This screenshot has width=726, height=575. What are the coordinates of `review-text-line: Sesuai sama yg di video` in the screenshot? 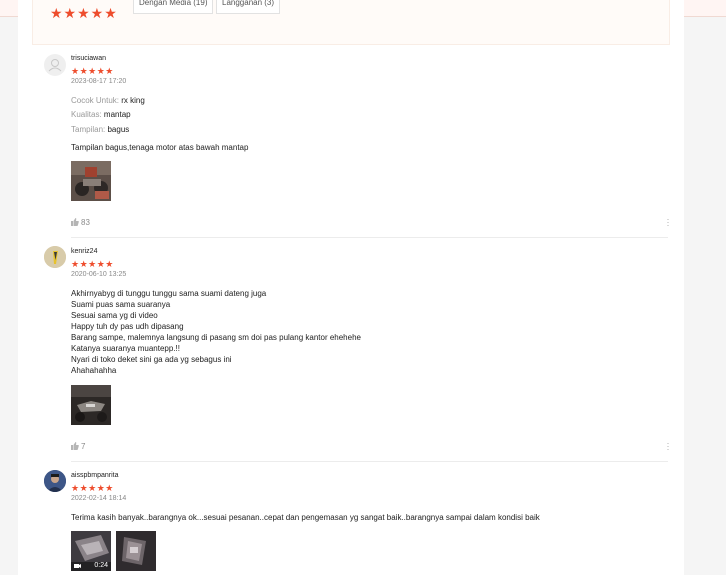 It's located at (114, 315).